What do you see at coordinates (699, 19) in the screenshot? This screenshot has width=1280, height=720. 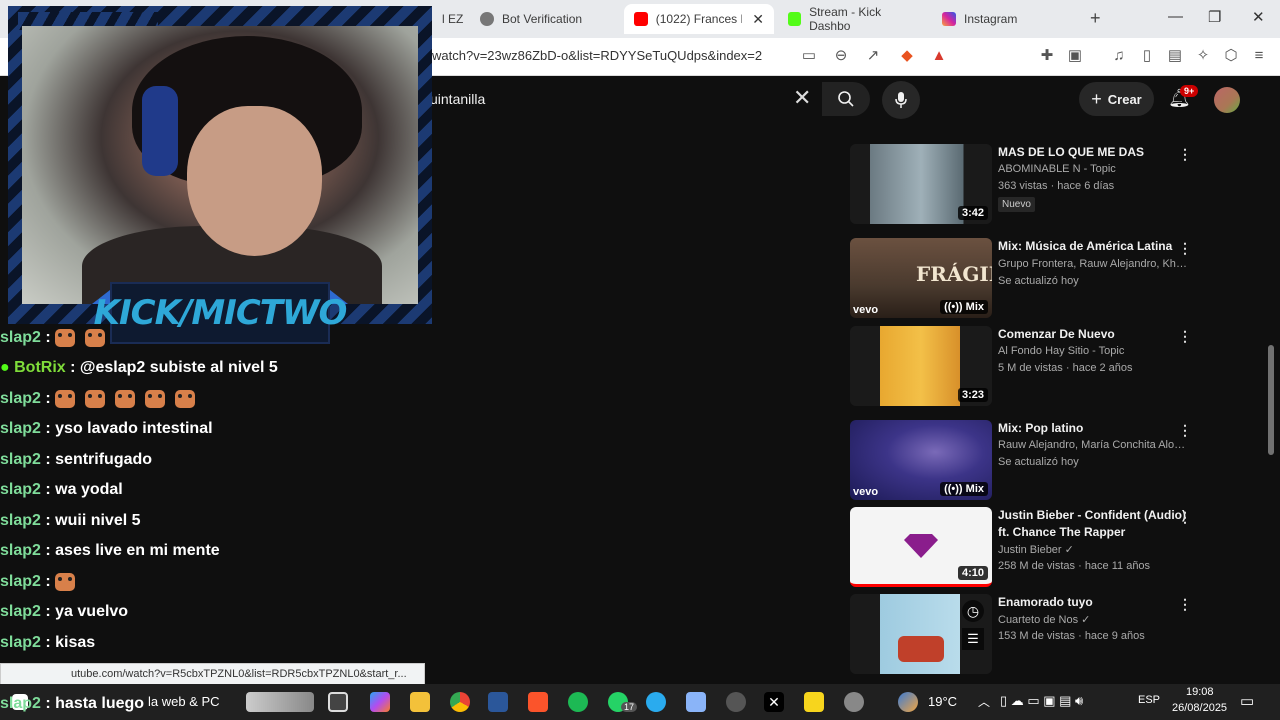 I see `tab-youtube: (1022) Frances Li ✕` at bounding box center [699, 19].